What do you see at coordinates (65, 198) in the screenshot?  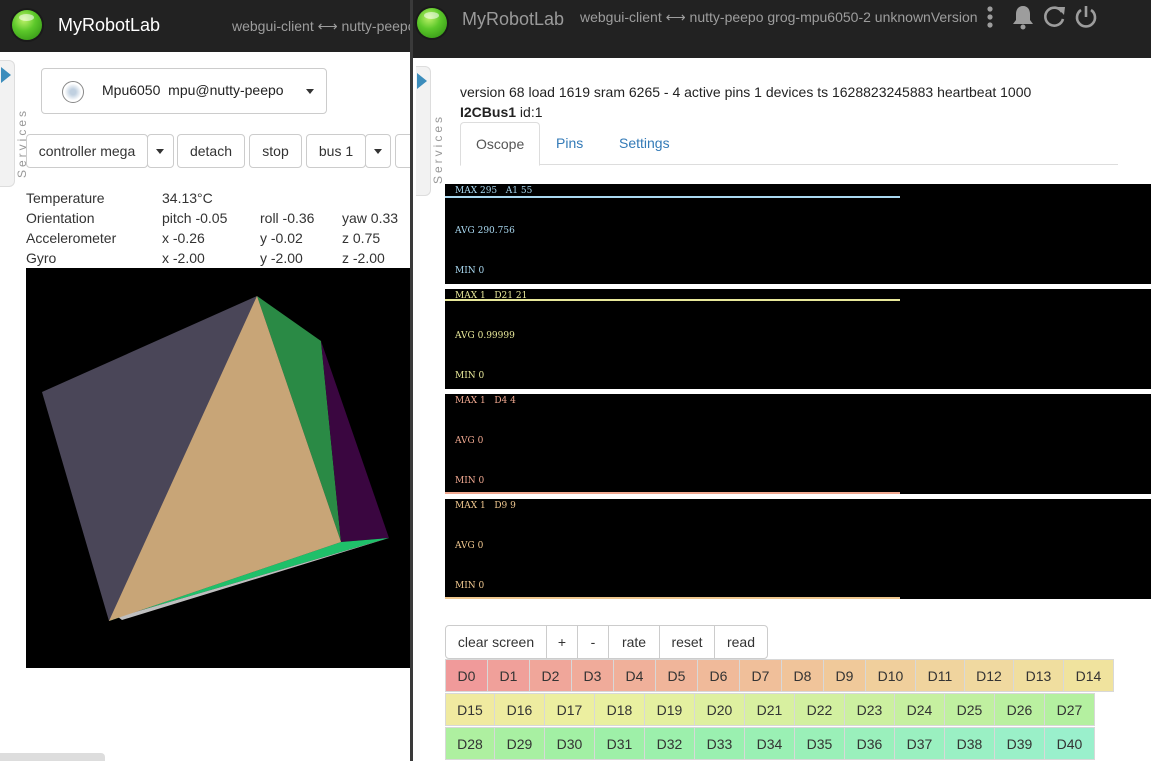 I see `sensor-label: Temperature` at bounding box center [65, 198].